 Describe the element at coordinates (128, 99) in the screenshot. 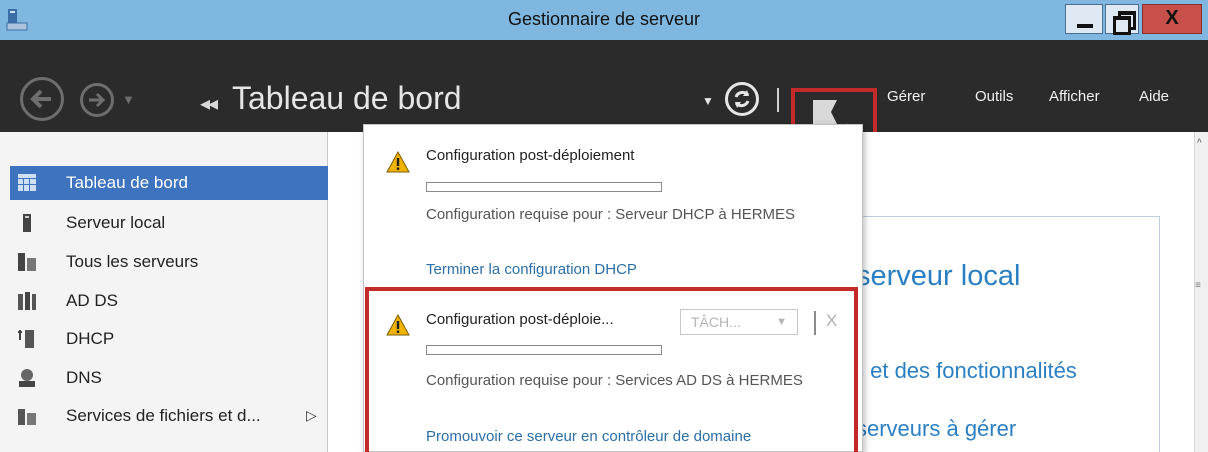

I see `nav-history-dropdown-icon: ▼` at that location.